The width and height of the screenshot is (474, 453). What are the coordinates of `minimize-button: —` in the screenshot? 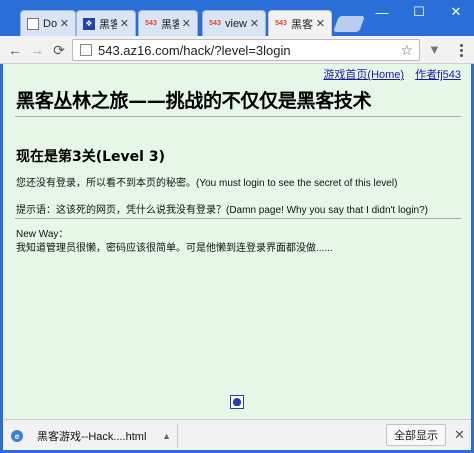 It's located at (382, 12).